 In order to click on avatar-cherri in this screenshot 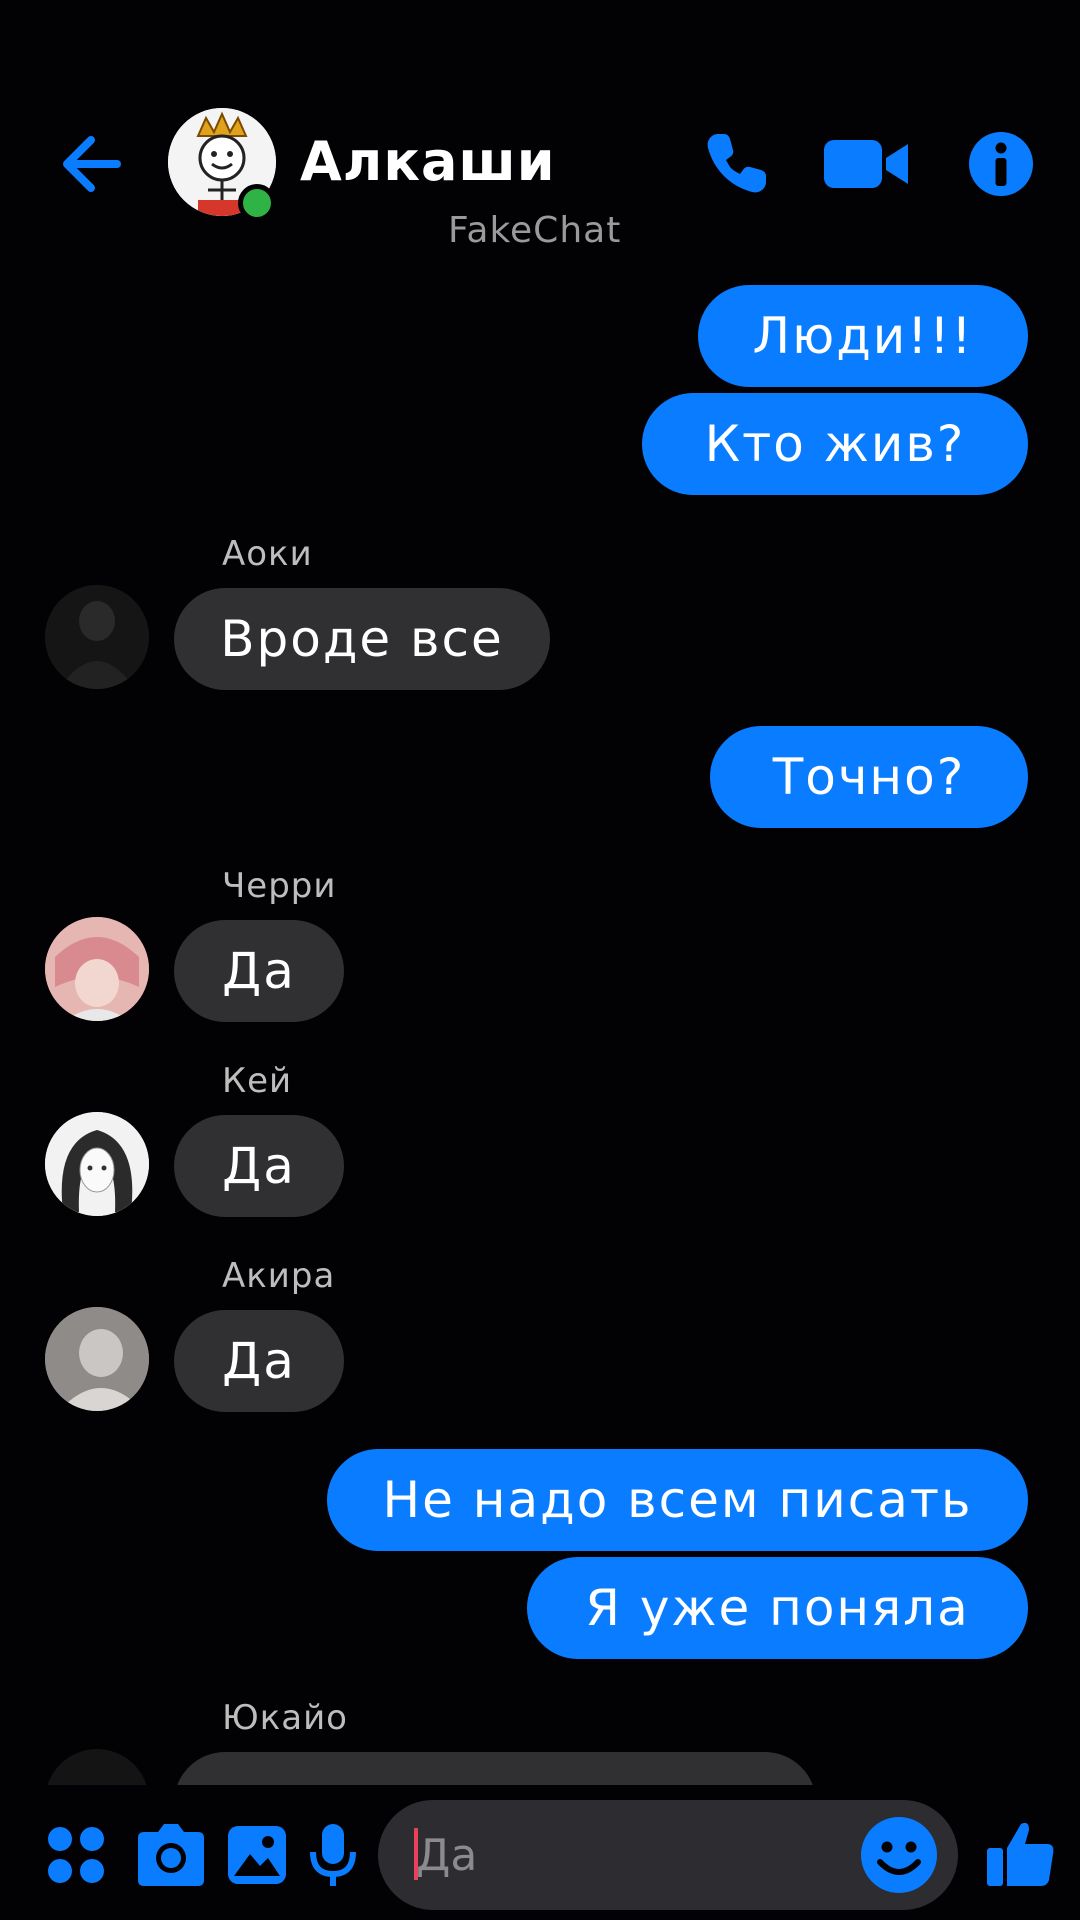, I will do `click(97, 969)`.